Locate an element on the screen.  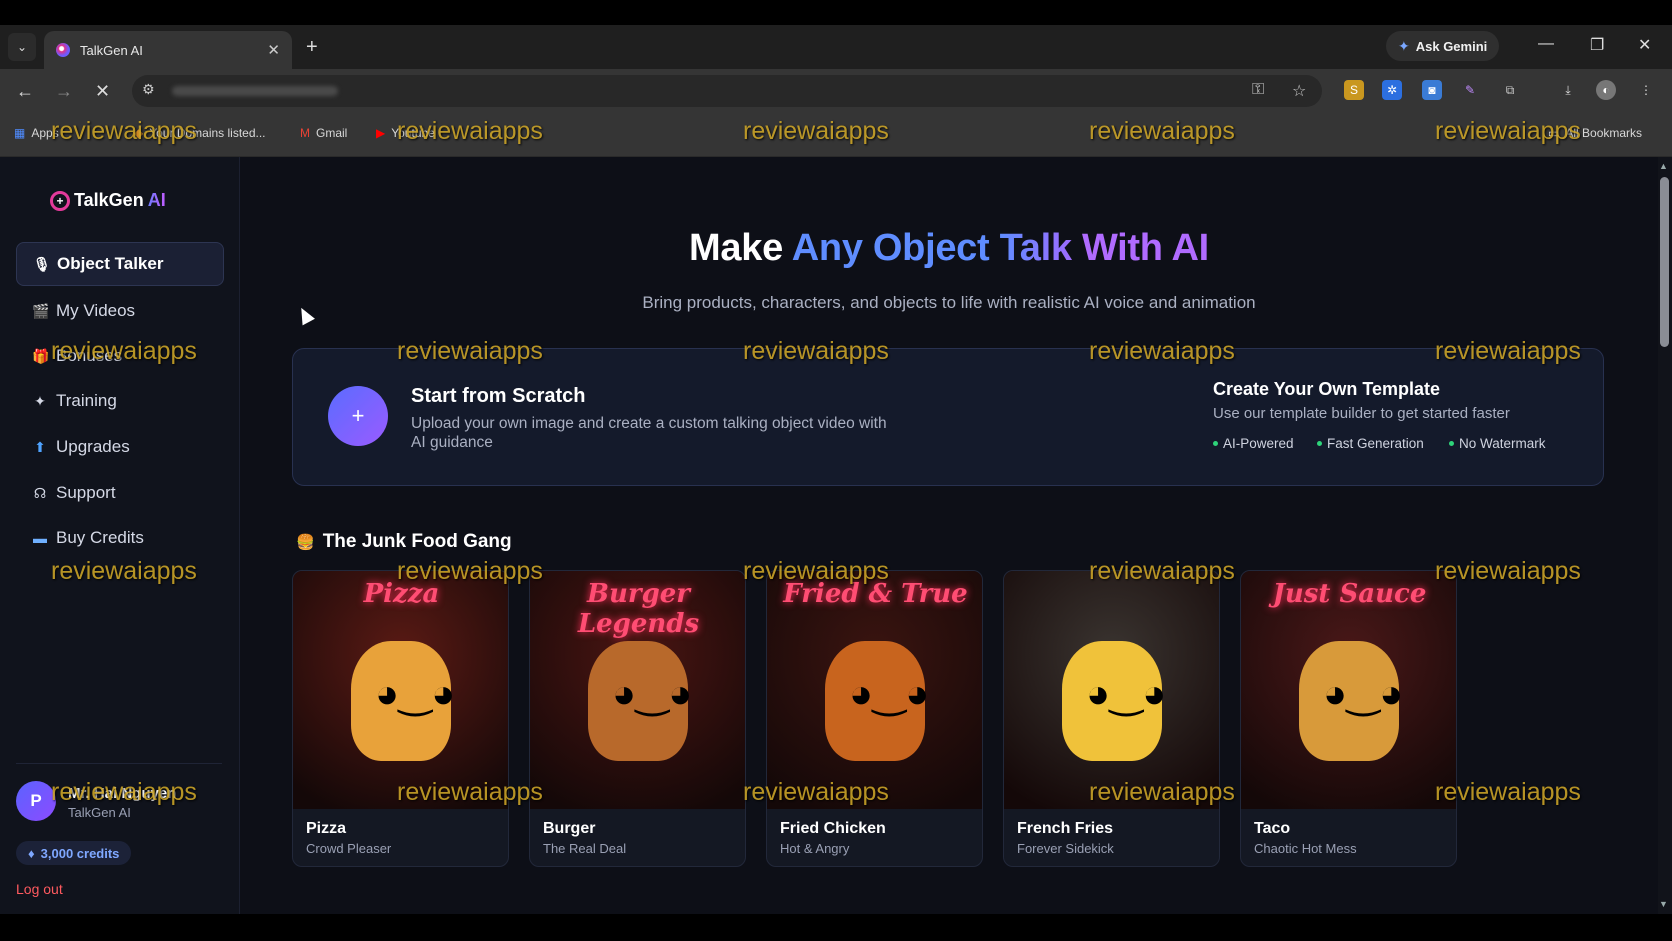
gmail-icon: M is located at coordinates (305, 133).